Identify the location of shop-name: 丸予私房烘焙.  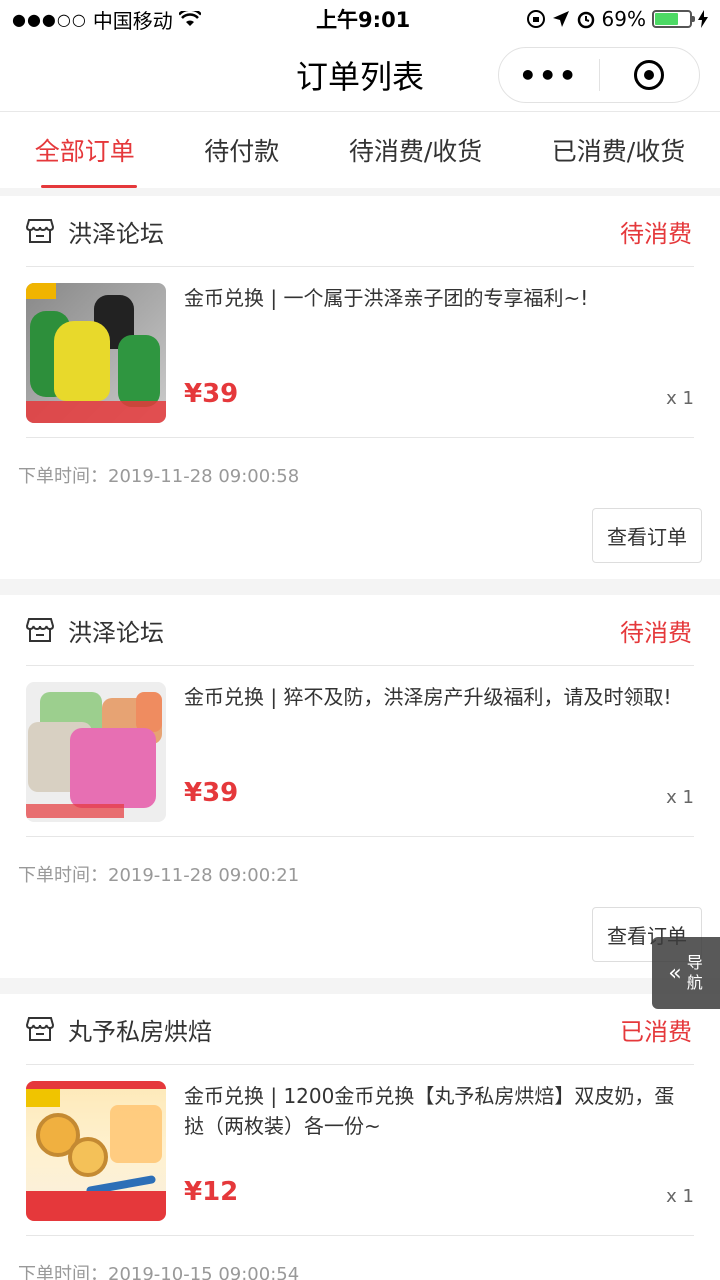
(140, 1031).